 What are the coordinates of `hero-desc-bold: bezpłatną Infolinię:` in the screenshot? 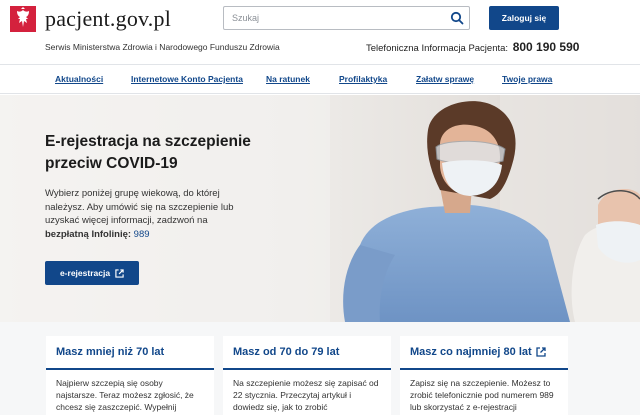 It's located at (88, 234).